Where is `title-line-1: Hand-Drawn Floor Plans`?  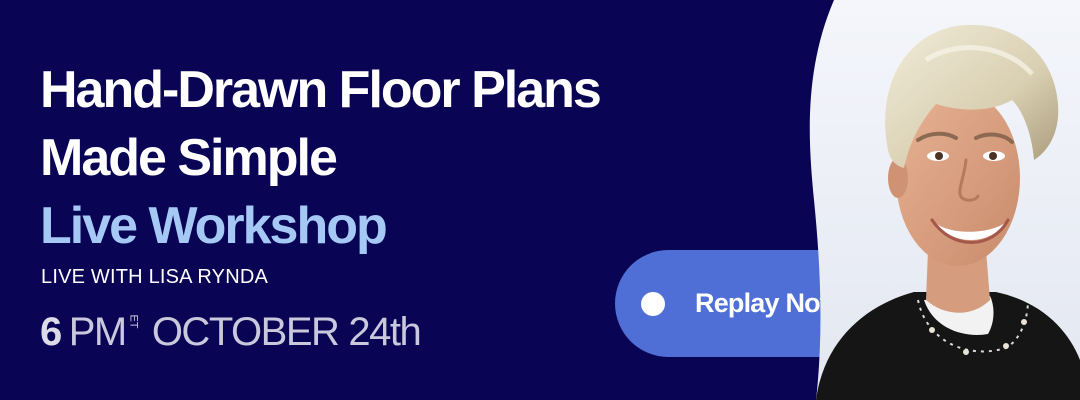
title-line-1: Hand-Drawn Floor Plans is located at coordinates (321, 90).